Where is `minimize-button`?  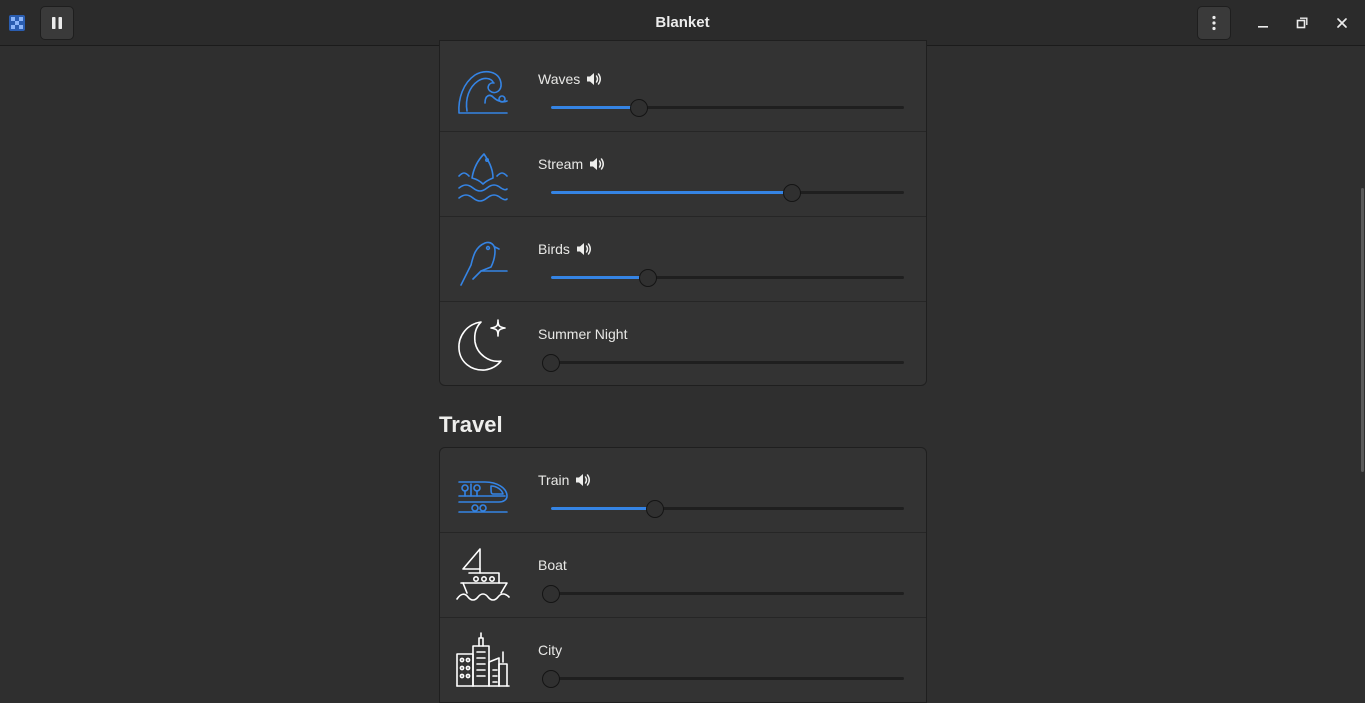
minimize-button is located at coordinates (1263, 23).